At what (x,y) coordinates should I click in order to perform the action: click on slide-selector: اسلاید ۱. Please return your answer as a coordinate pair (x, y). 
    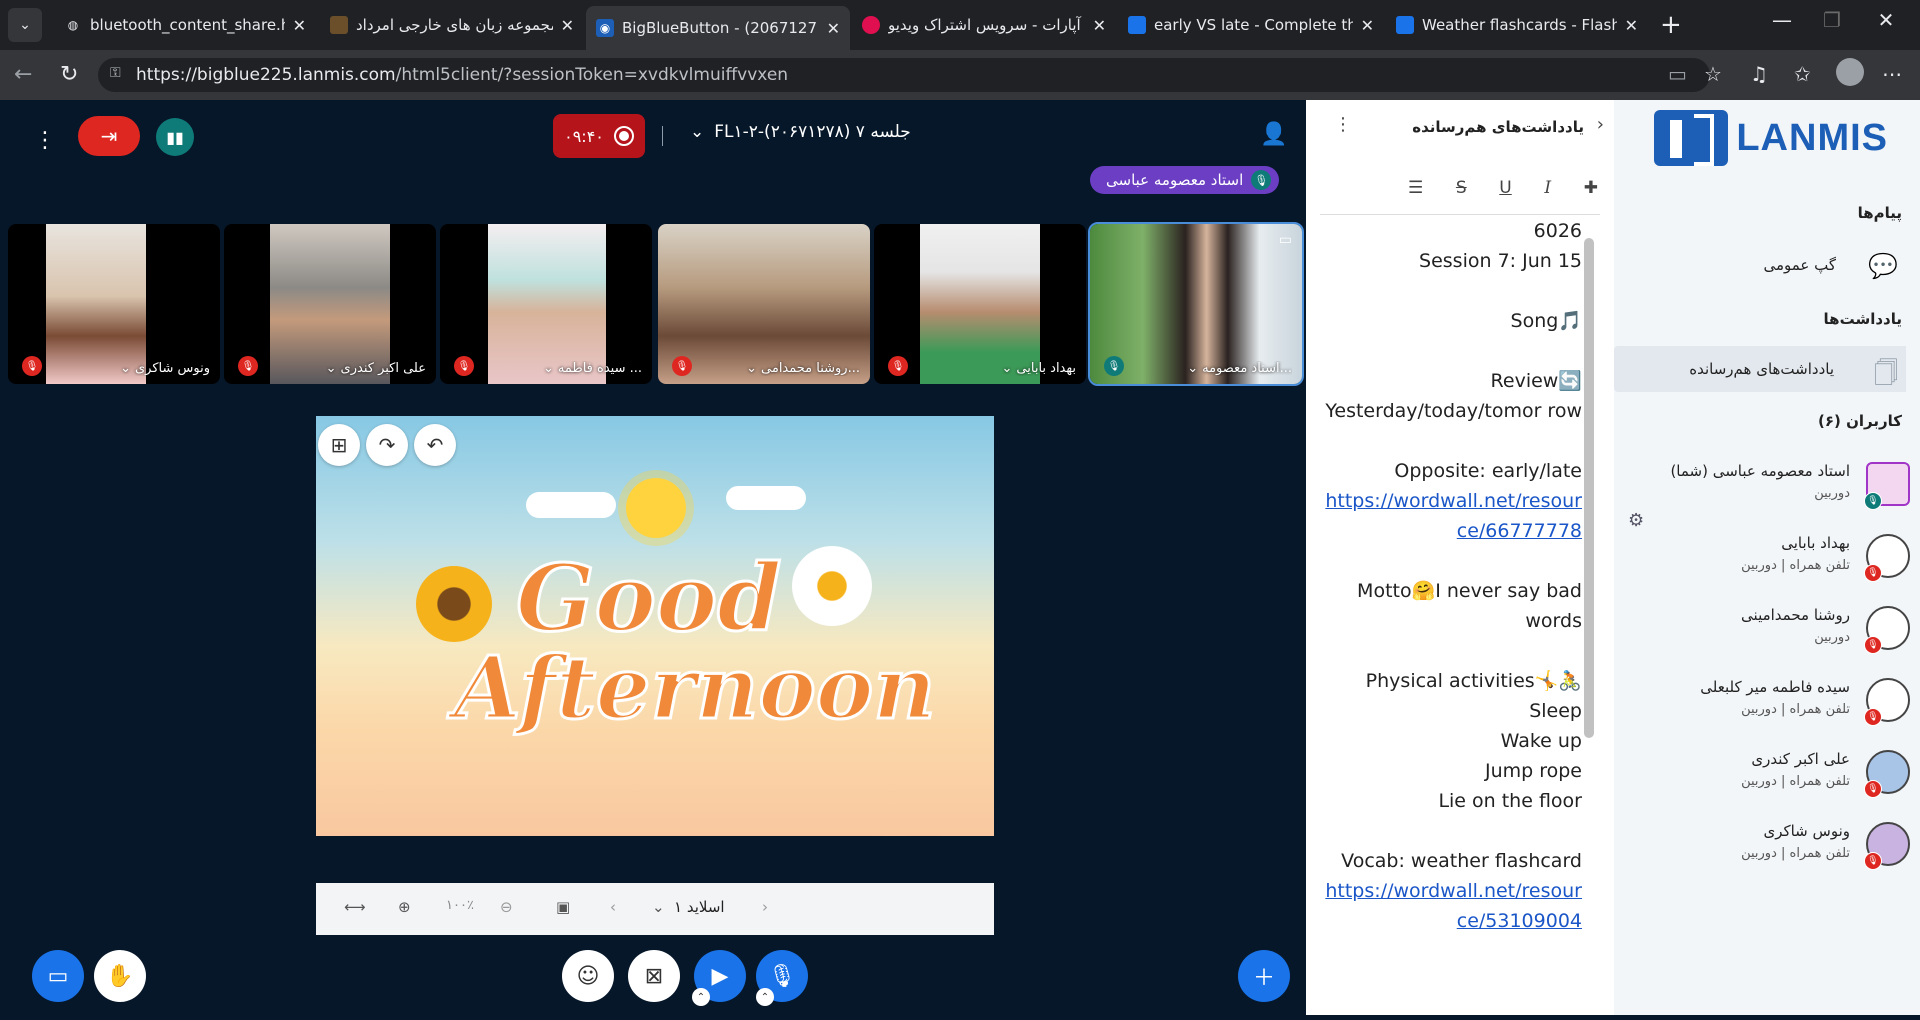
    Looking at the image, I should click on (699, 907).